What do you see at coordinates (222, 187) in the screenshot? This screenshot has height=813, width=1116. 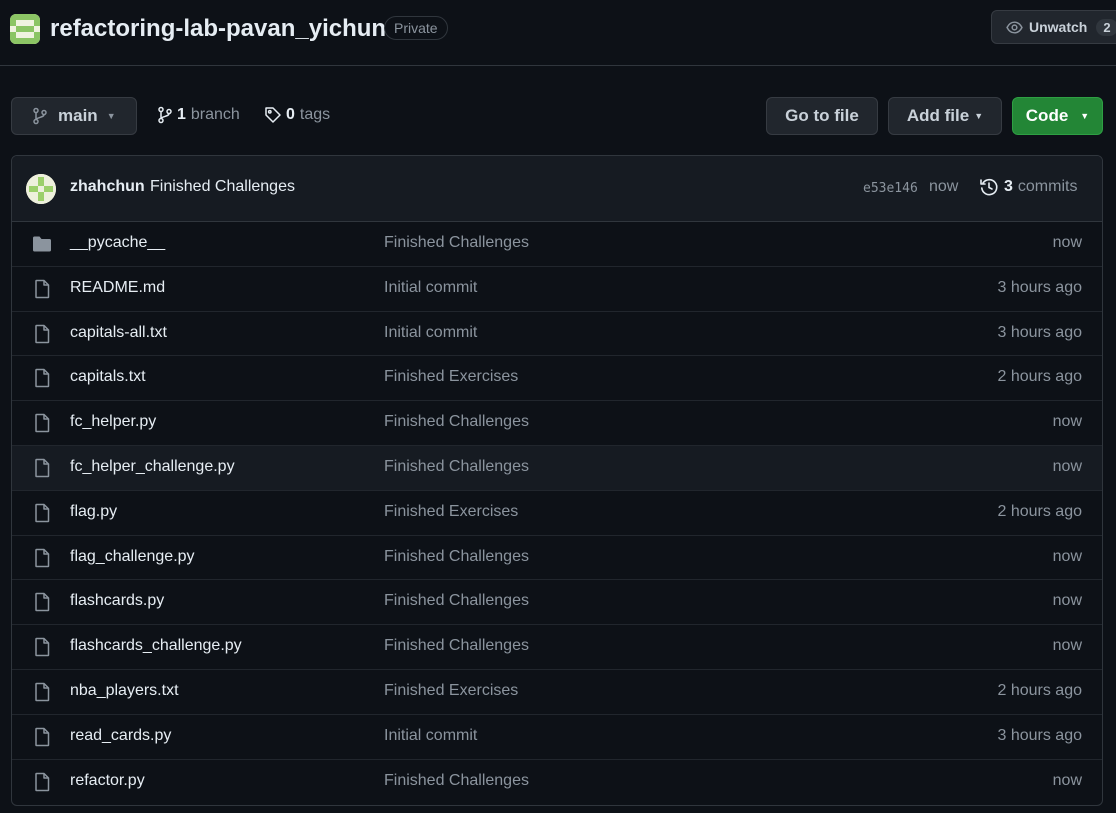 I see `commit-message-link: Finished Challenges` at bounding box center [222, 187].